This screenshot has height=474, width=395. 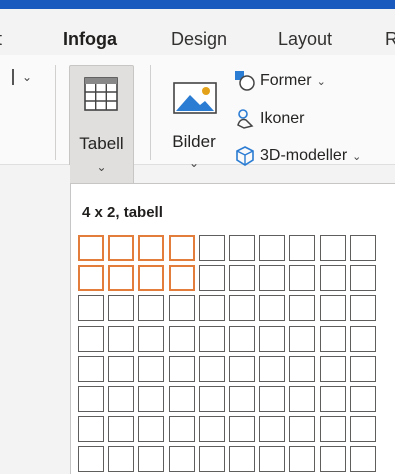 I want to click on tab-infoga: Infoga, so click(x=90, y=39).